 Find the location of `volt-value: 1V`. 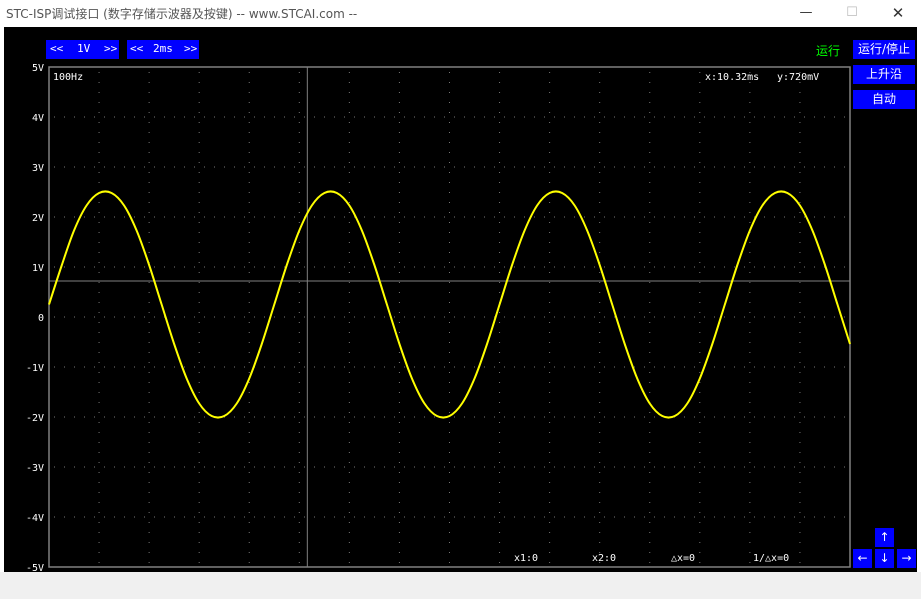

volt-value: 1V is located at coordinates (84, 48).